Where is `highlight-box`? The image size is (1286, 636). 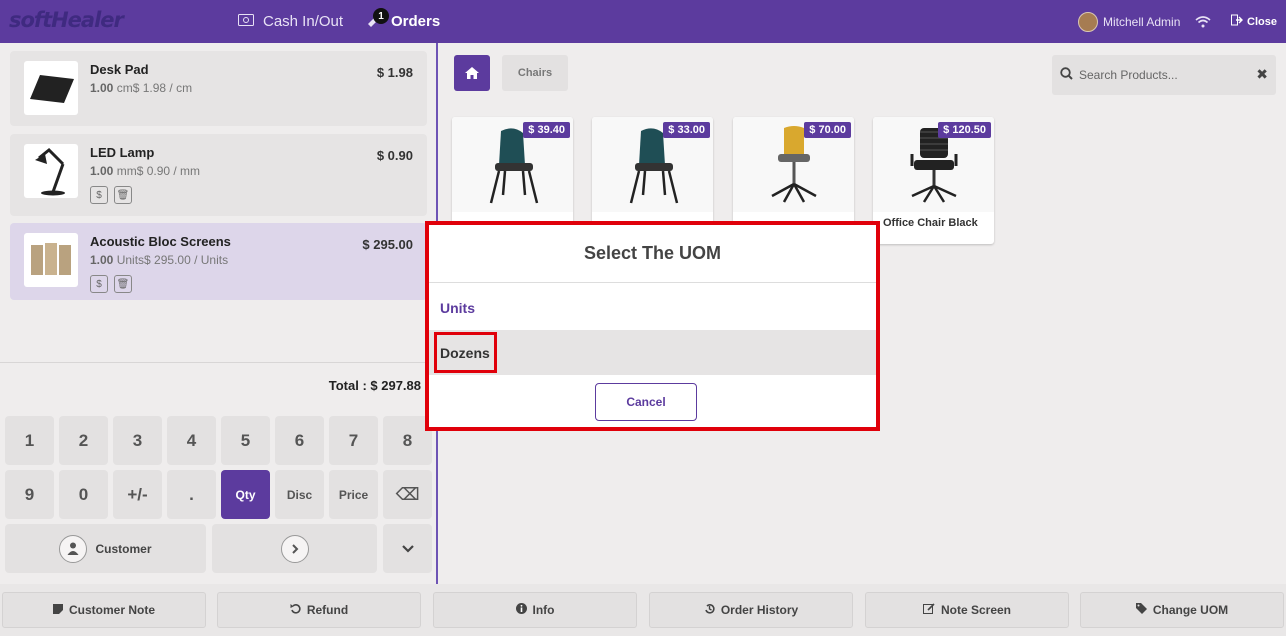 highlight-box is located at coordinates (465, 352).